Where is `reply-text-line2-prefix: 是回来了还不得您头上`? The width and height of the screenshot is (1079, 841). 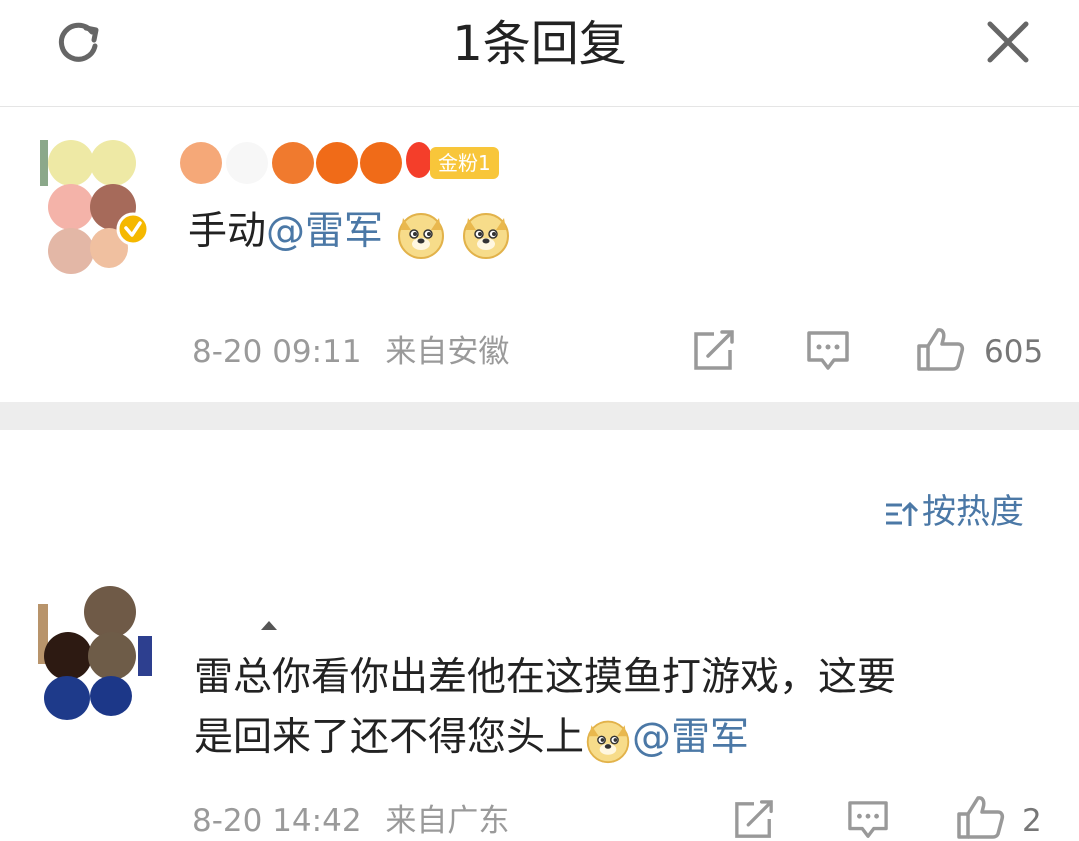 reply-text-line2-prefix: 是回来了还不得您头上 is located at coordinates (389, 737).